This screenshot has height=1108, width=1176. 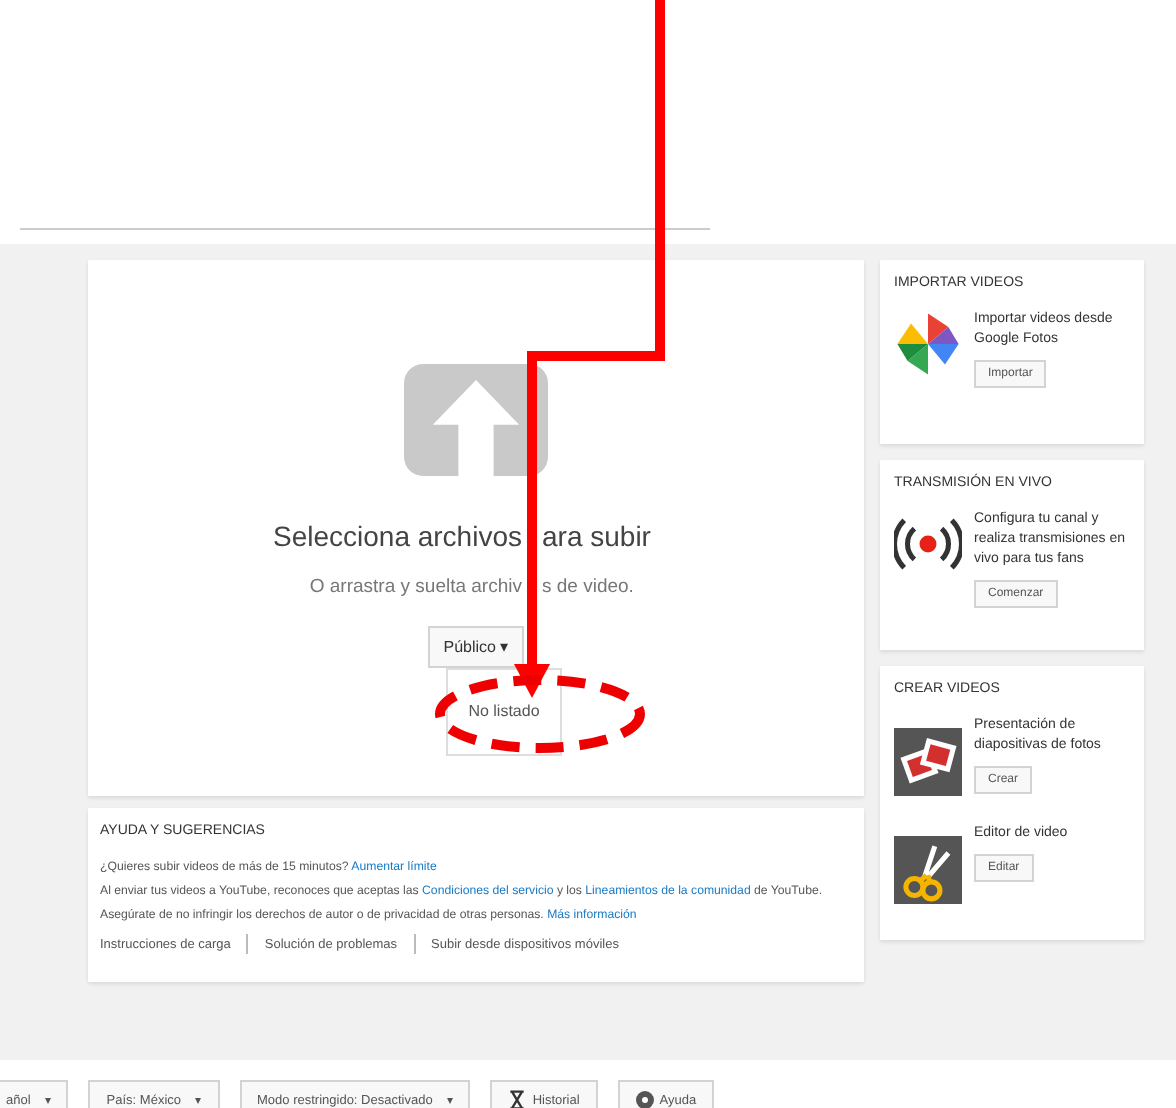 I want to click on upload-title: ara subir, so click(x=597, y=536).